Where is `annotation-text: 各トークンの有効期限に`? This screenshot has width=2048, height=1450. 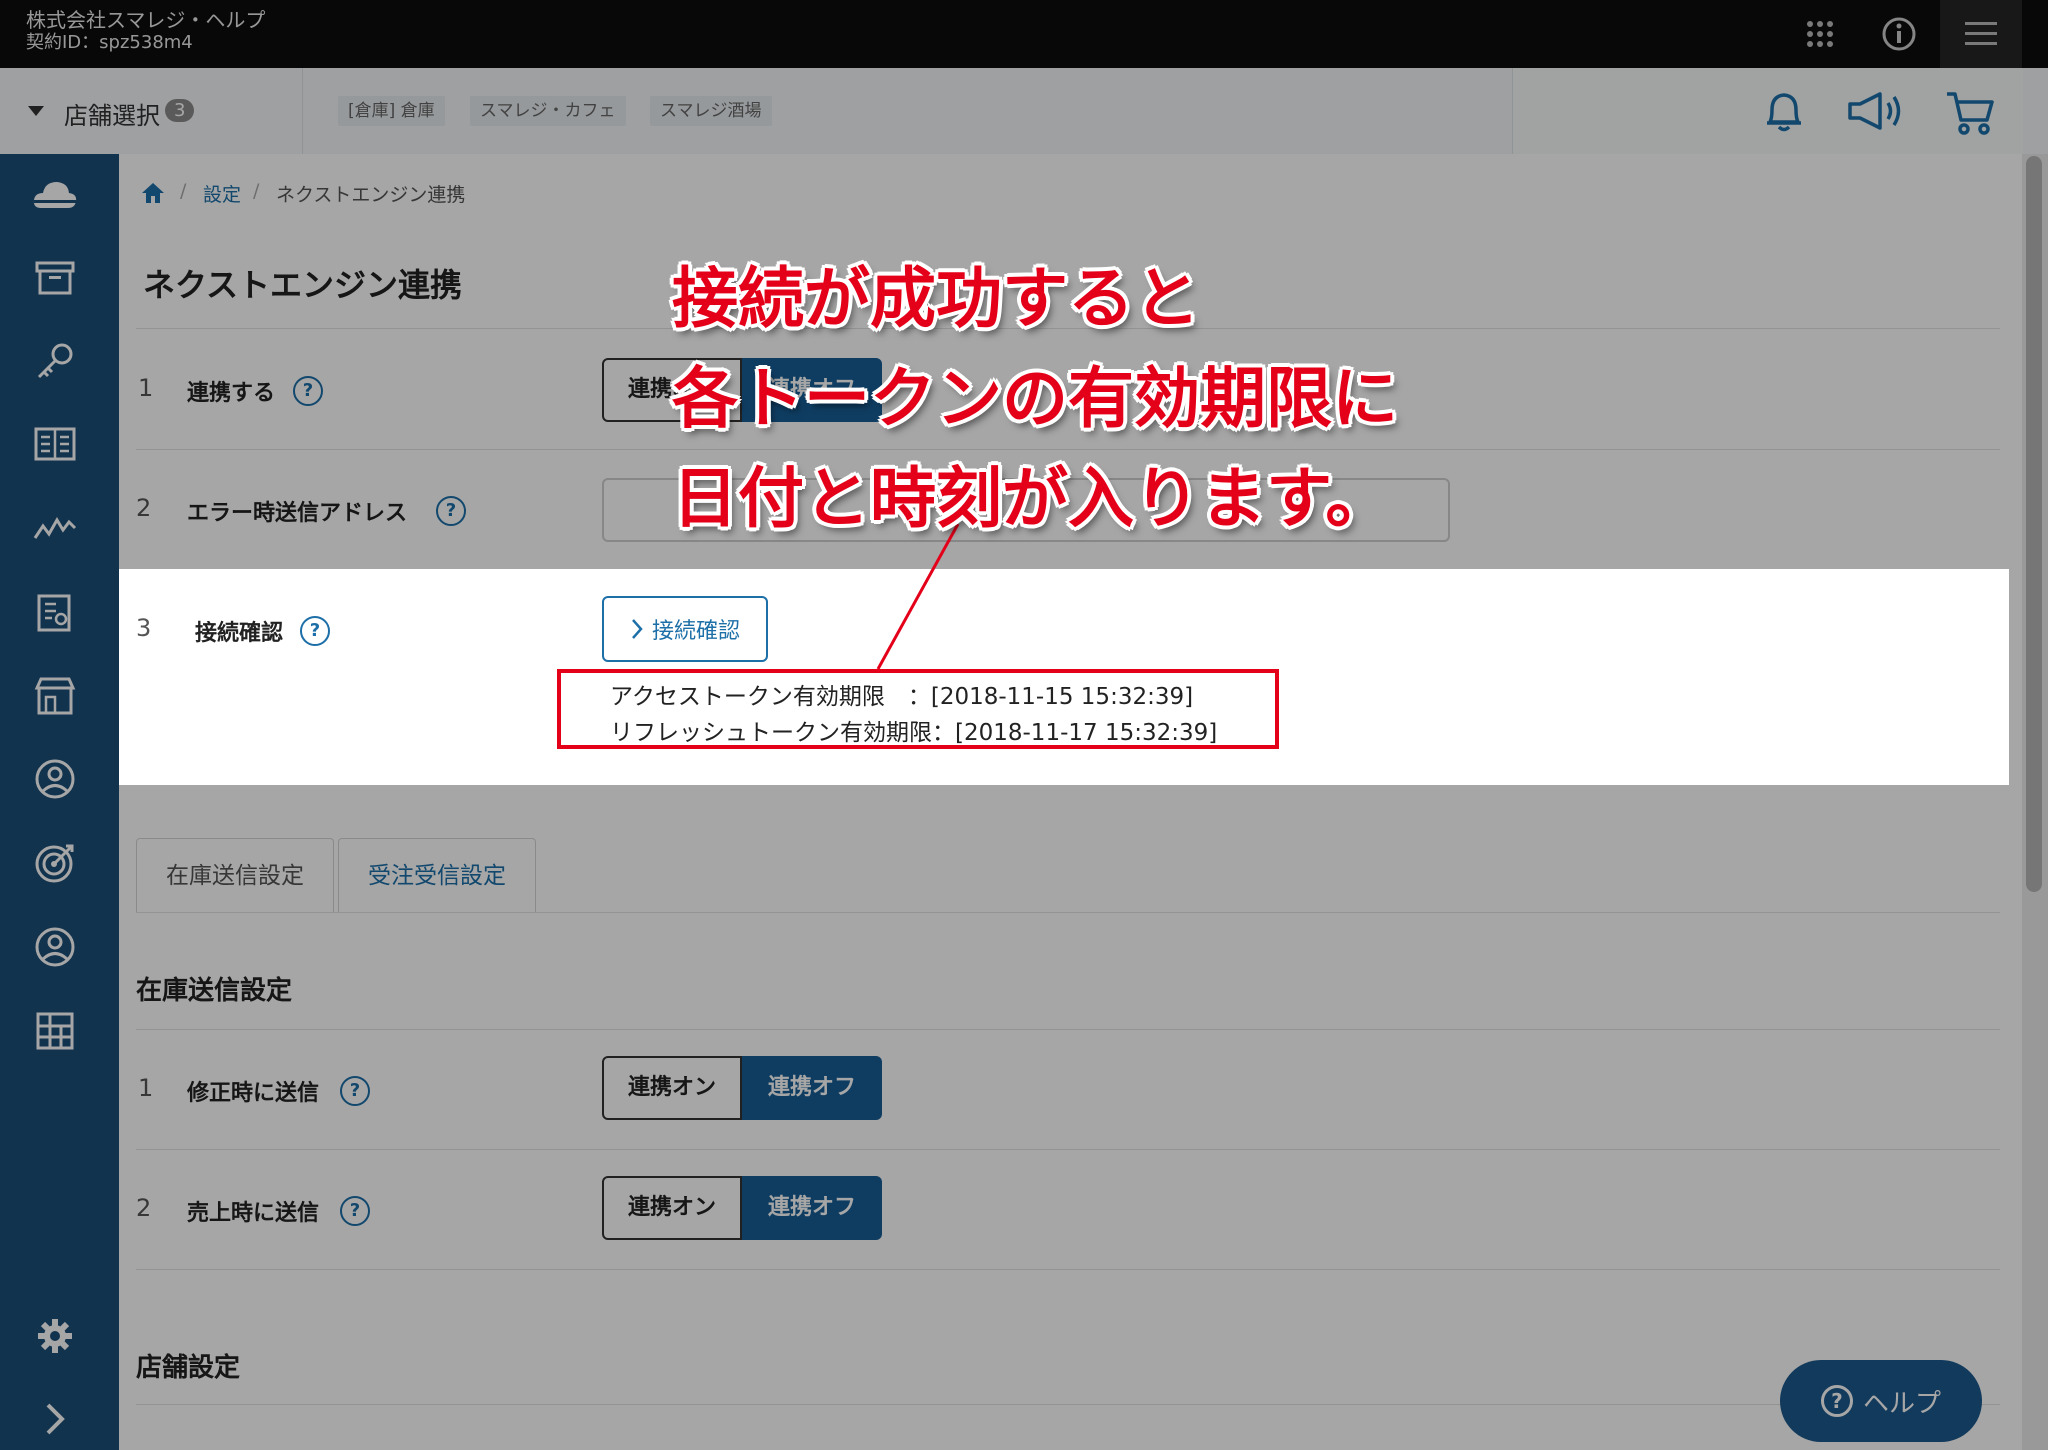
annotation-text: 各トークンの有効期限に is located at coordinates (1035, 398).